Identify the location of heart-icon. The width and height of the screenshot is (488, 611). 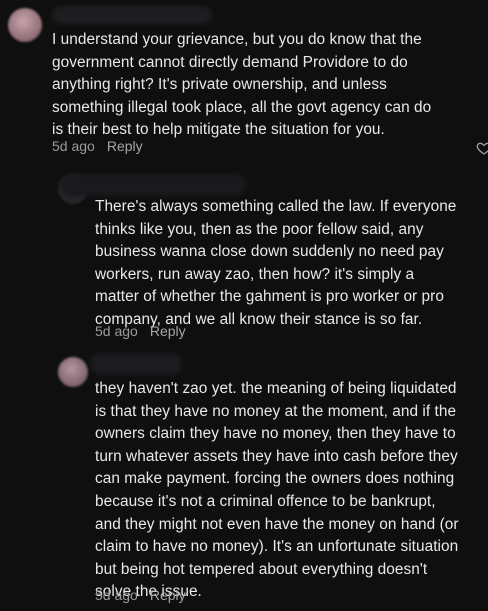
(482, 148).